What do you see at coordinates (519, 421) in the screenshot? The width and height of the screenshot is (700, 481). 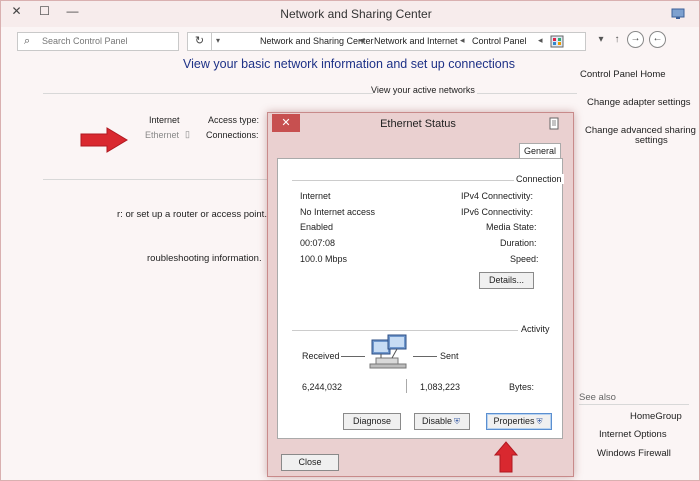 I see `properties-button: Properties ⛨` at bounding box center [519, 421].